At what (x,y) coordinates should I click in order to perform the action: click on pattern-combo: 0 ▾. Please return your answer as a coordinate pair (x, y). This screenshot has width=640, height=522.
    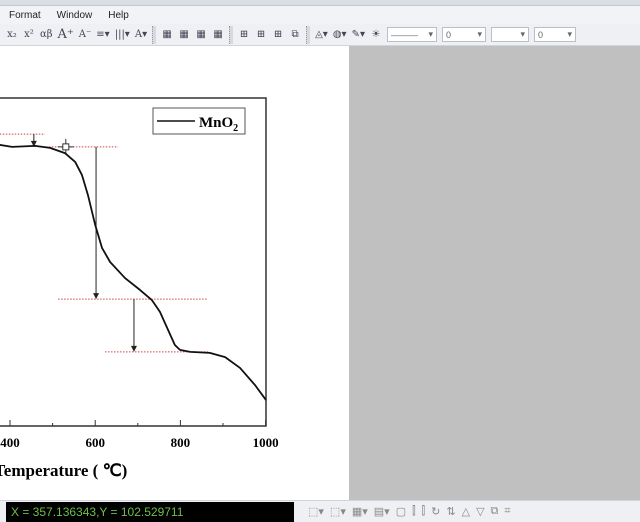
    Looking at the image, I should click on (554, 34).